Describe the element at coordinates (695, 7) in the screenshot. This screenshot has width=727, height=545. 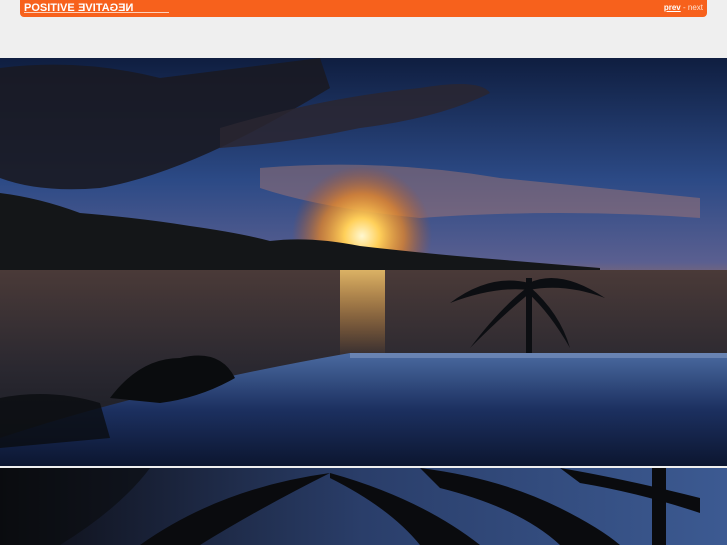
I see `next-link: next` at that location.